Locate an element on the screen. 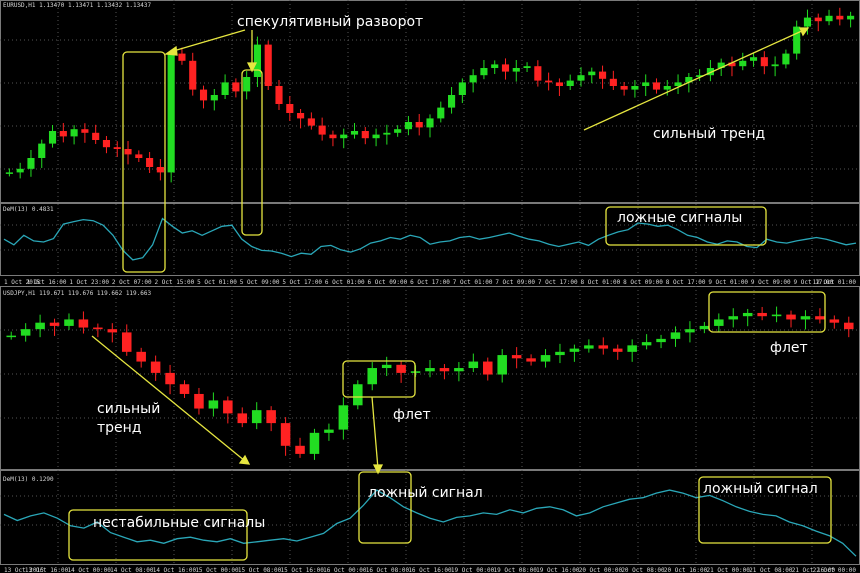 This screenshot has width=860, height=573. time-tick-label: 6 Oct 17:00 is located at coordinates (430, 282).